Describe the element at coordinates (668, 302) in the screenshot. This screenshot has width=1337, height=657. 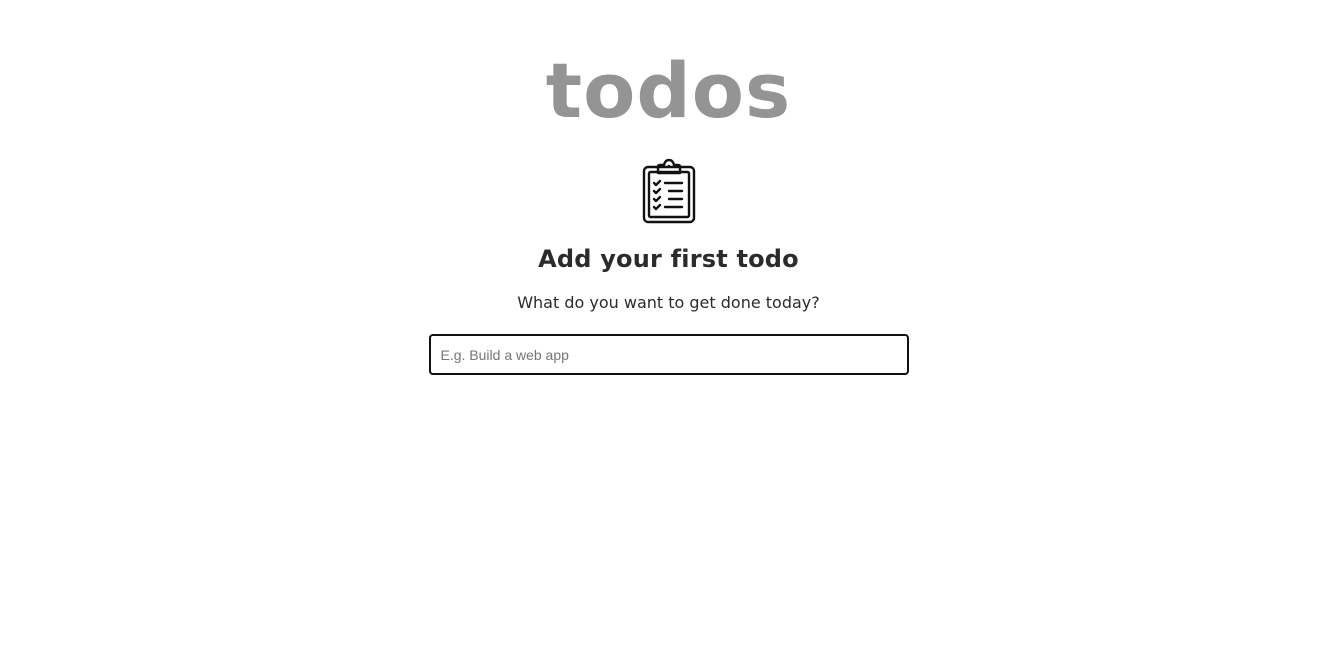
I see `empty-state-subtext: What do you want to get done today?` at that location.